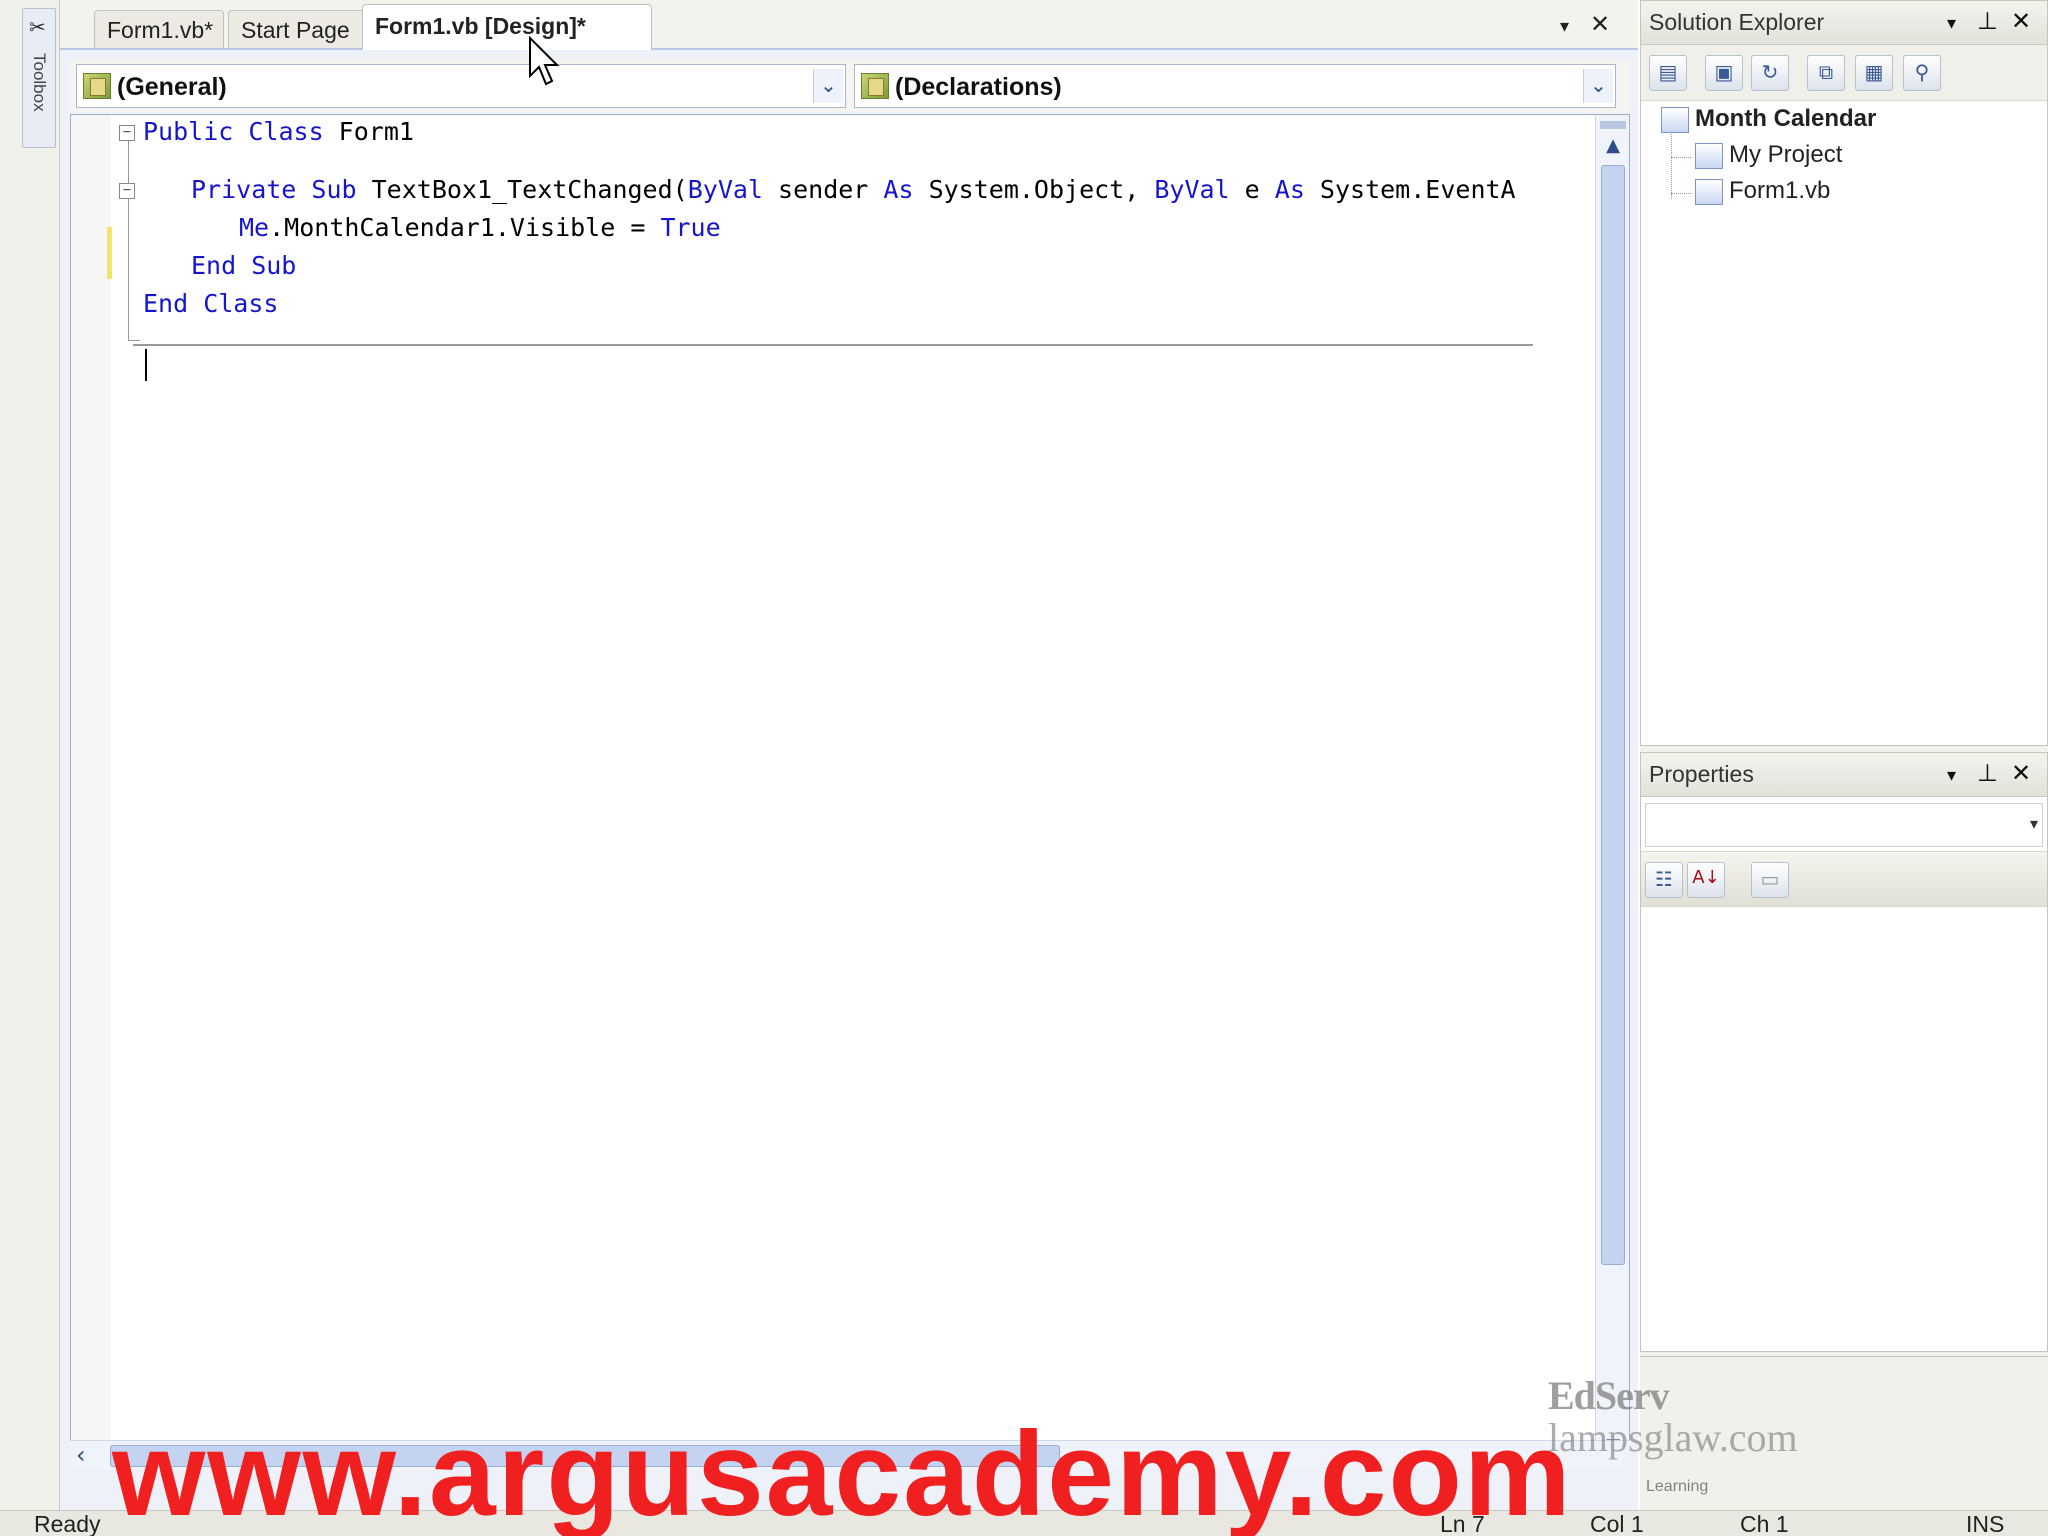 The height and width of the screenshot is (1536, 2048). Describe the element at coordinates (544, 61) in the screenshot. I see `mouse-cursor-icon` at that location.